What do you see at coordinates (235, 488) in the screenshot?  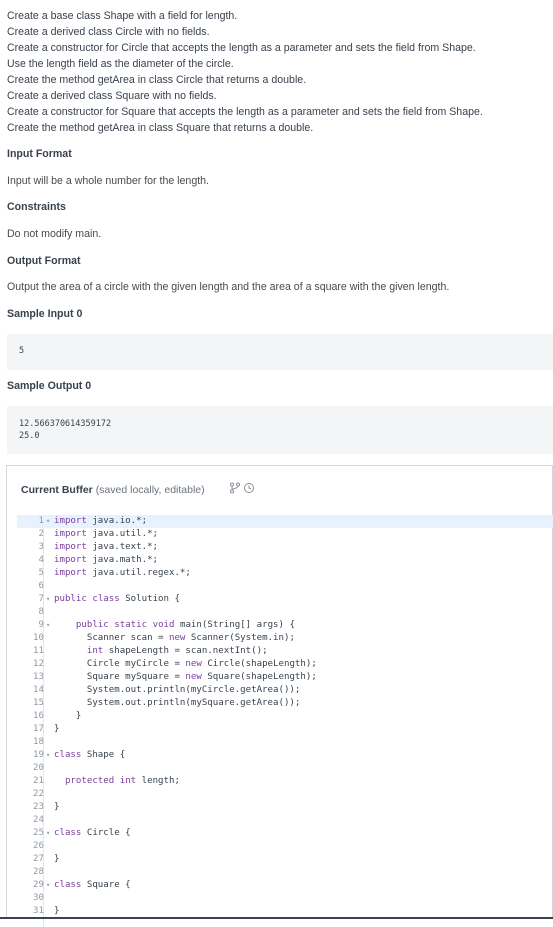 I see `branch-icon` at bounding box center [235, 488].